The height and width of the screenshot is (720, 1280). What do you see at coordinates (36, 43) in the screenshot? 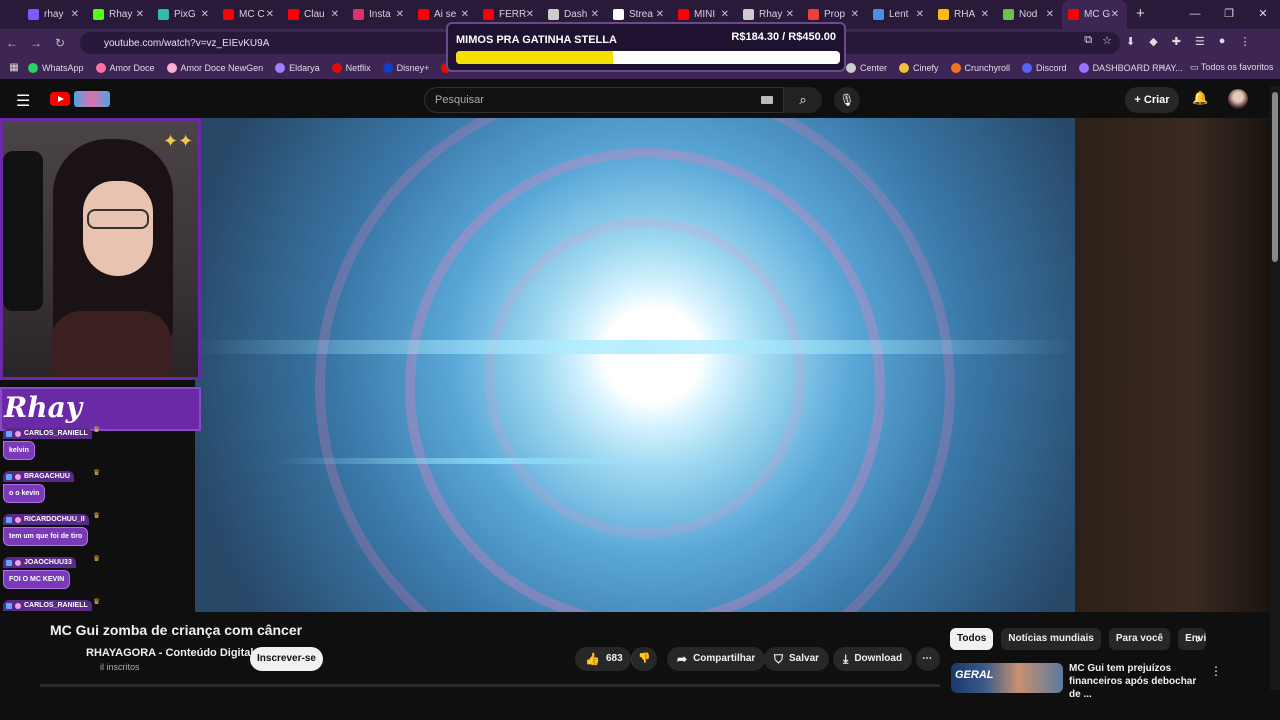
I see `forward-button: →` at bounding box center [36, 43].